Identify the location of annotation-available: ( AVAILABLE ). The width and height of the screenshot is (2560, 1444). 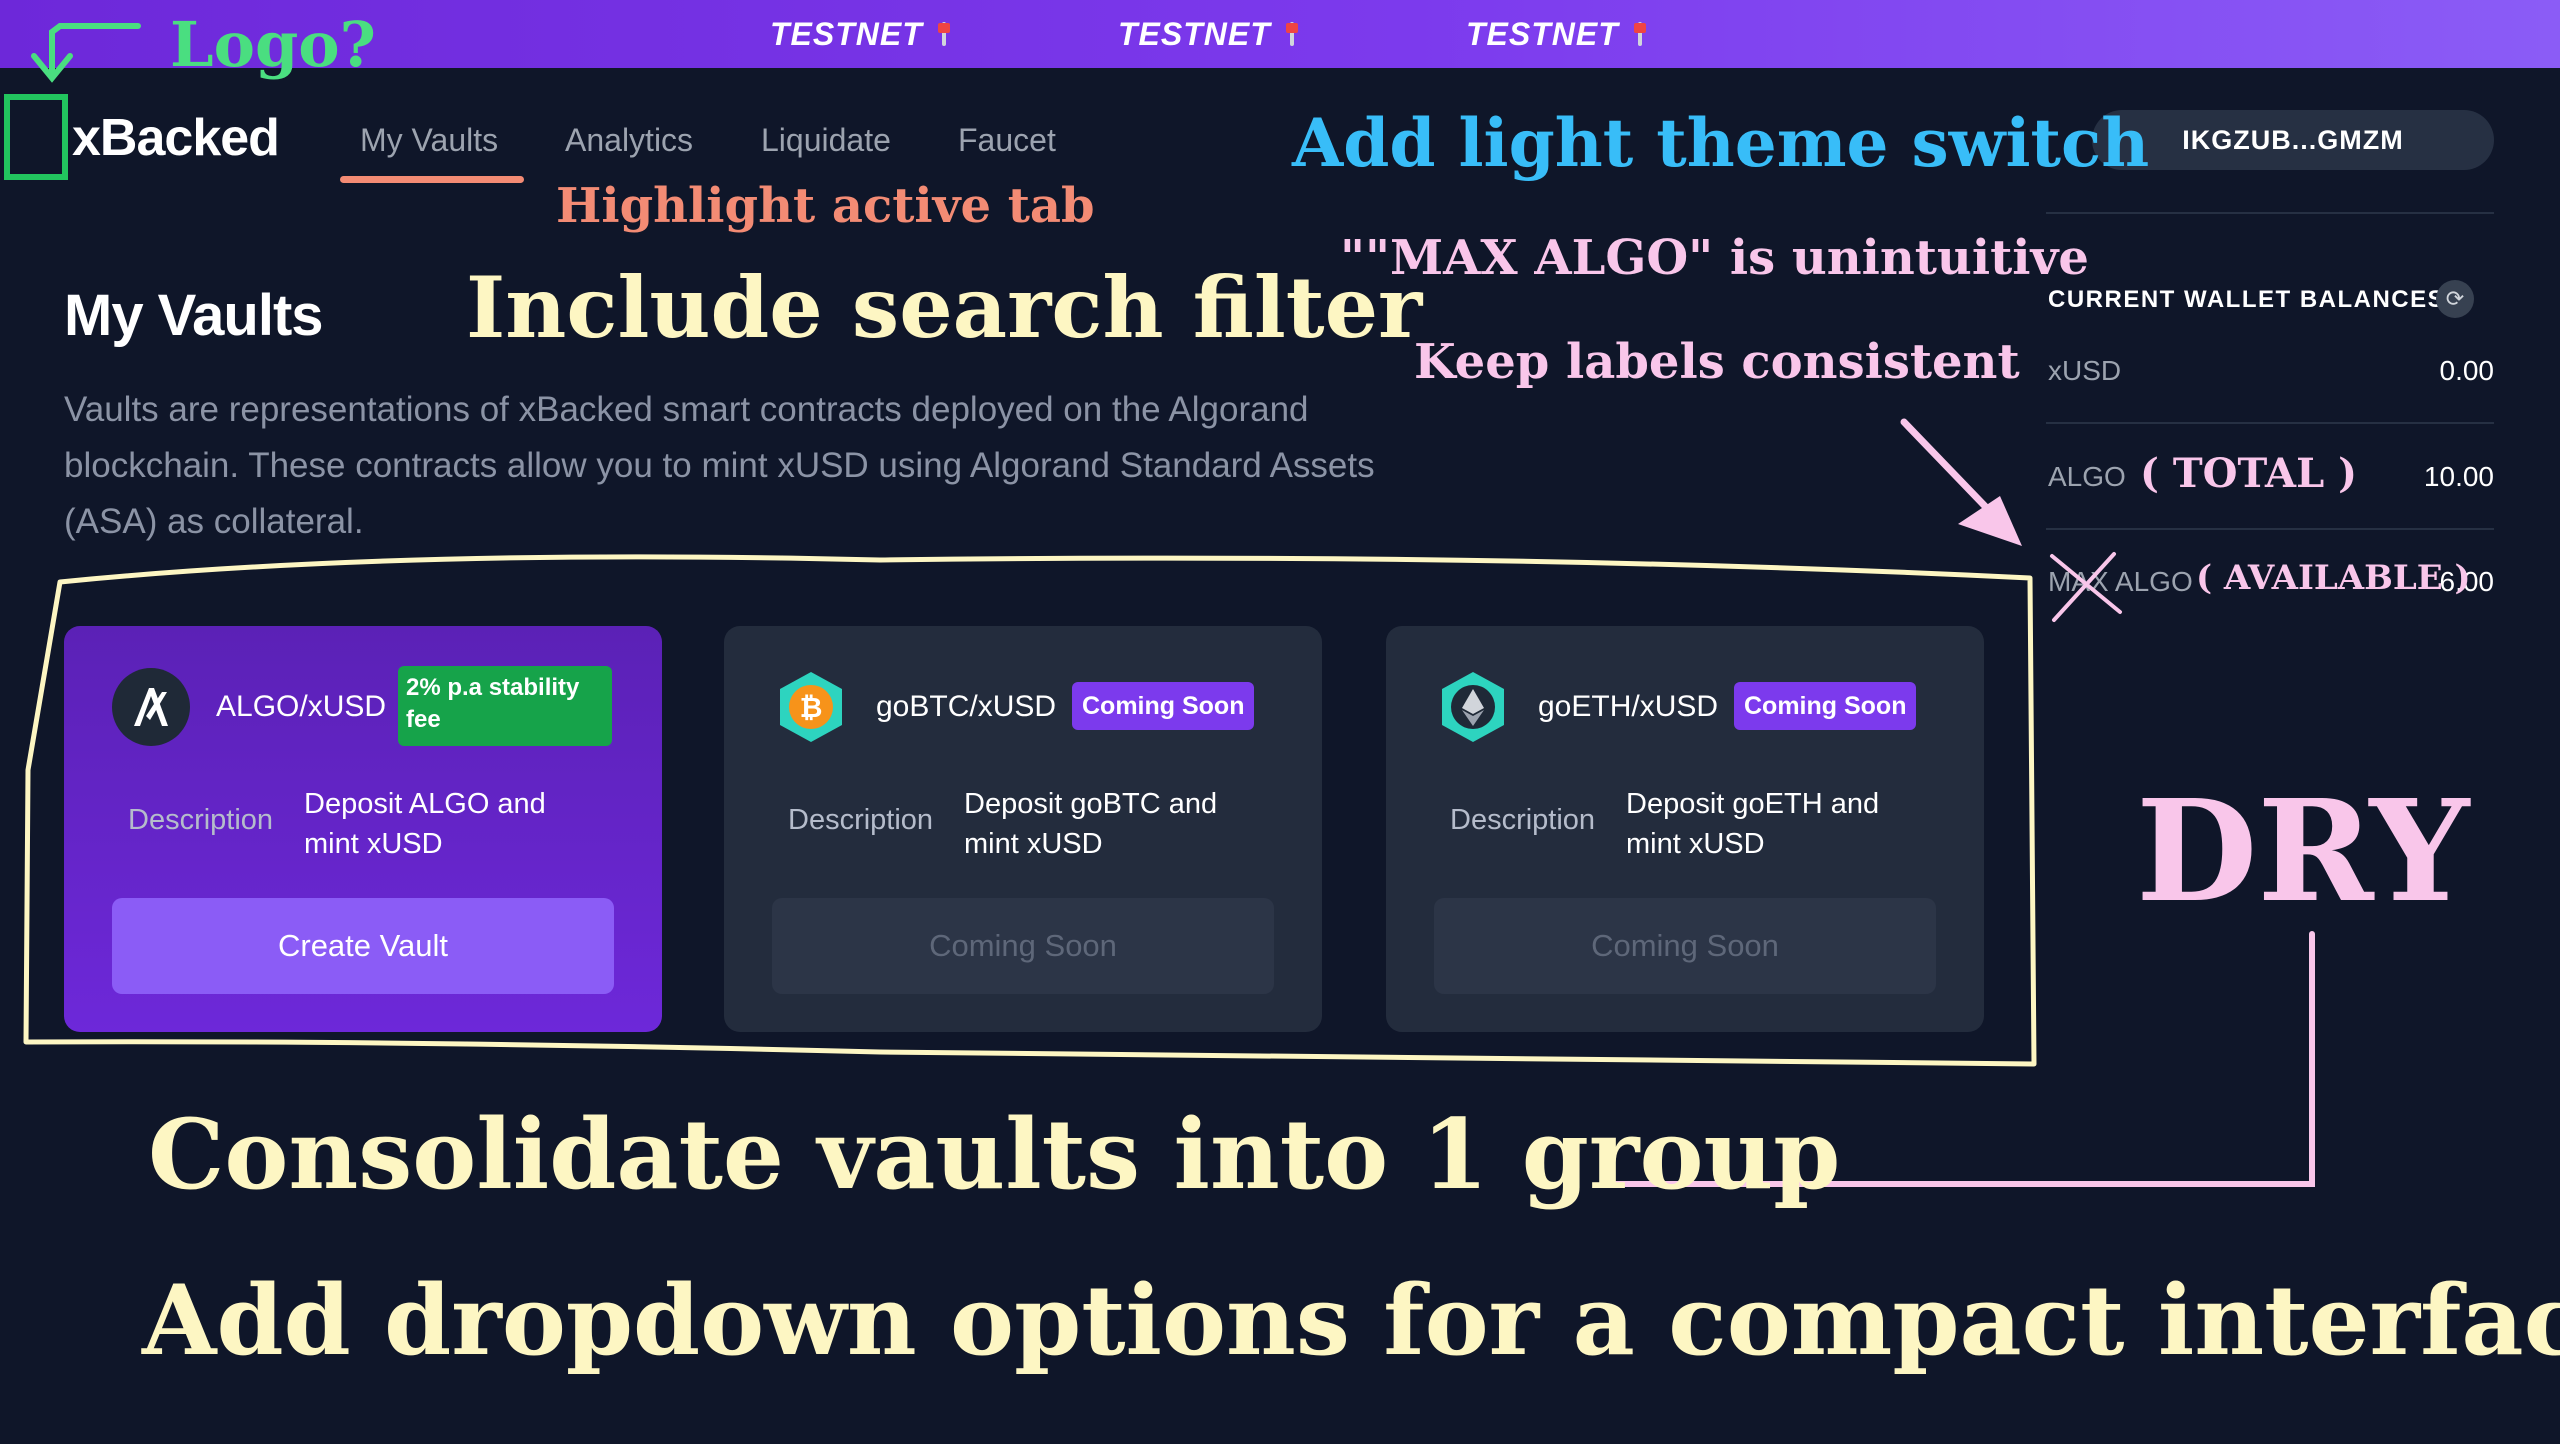
(2333, 578).